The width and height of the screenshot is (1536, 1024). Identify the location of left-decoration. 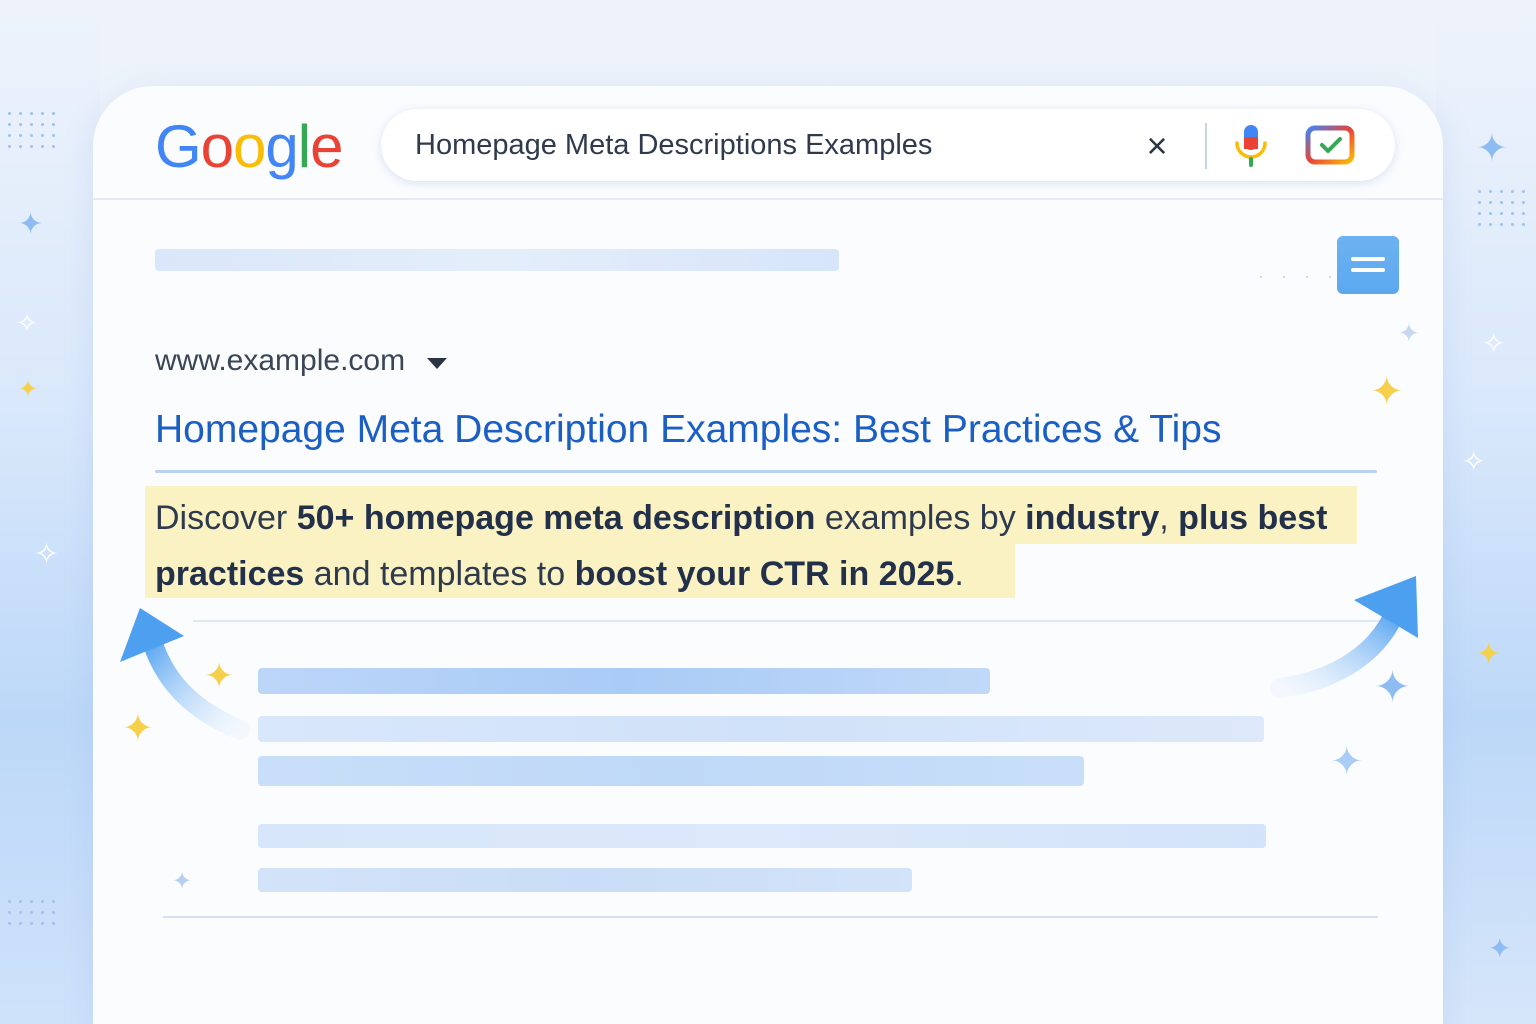
(50, 512).